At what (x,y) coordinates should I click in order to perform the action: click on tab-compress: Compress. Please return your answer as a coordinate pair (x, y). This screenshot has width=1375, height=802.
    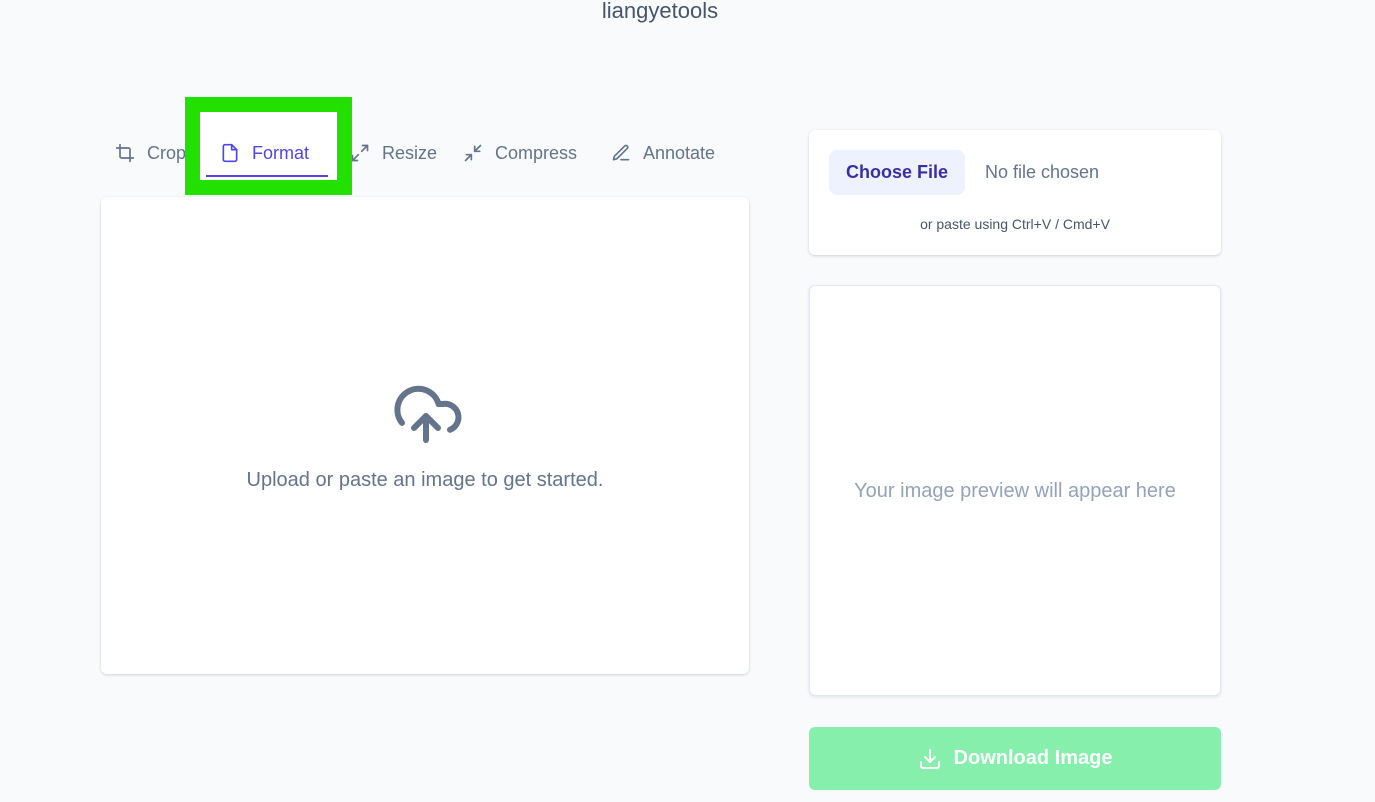
    Looking at the image, I should click on (520, 153).